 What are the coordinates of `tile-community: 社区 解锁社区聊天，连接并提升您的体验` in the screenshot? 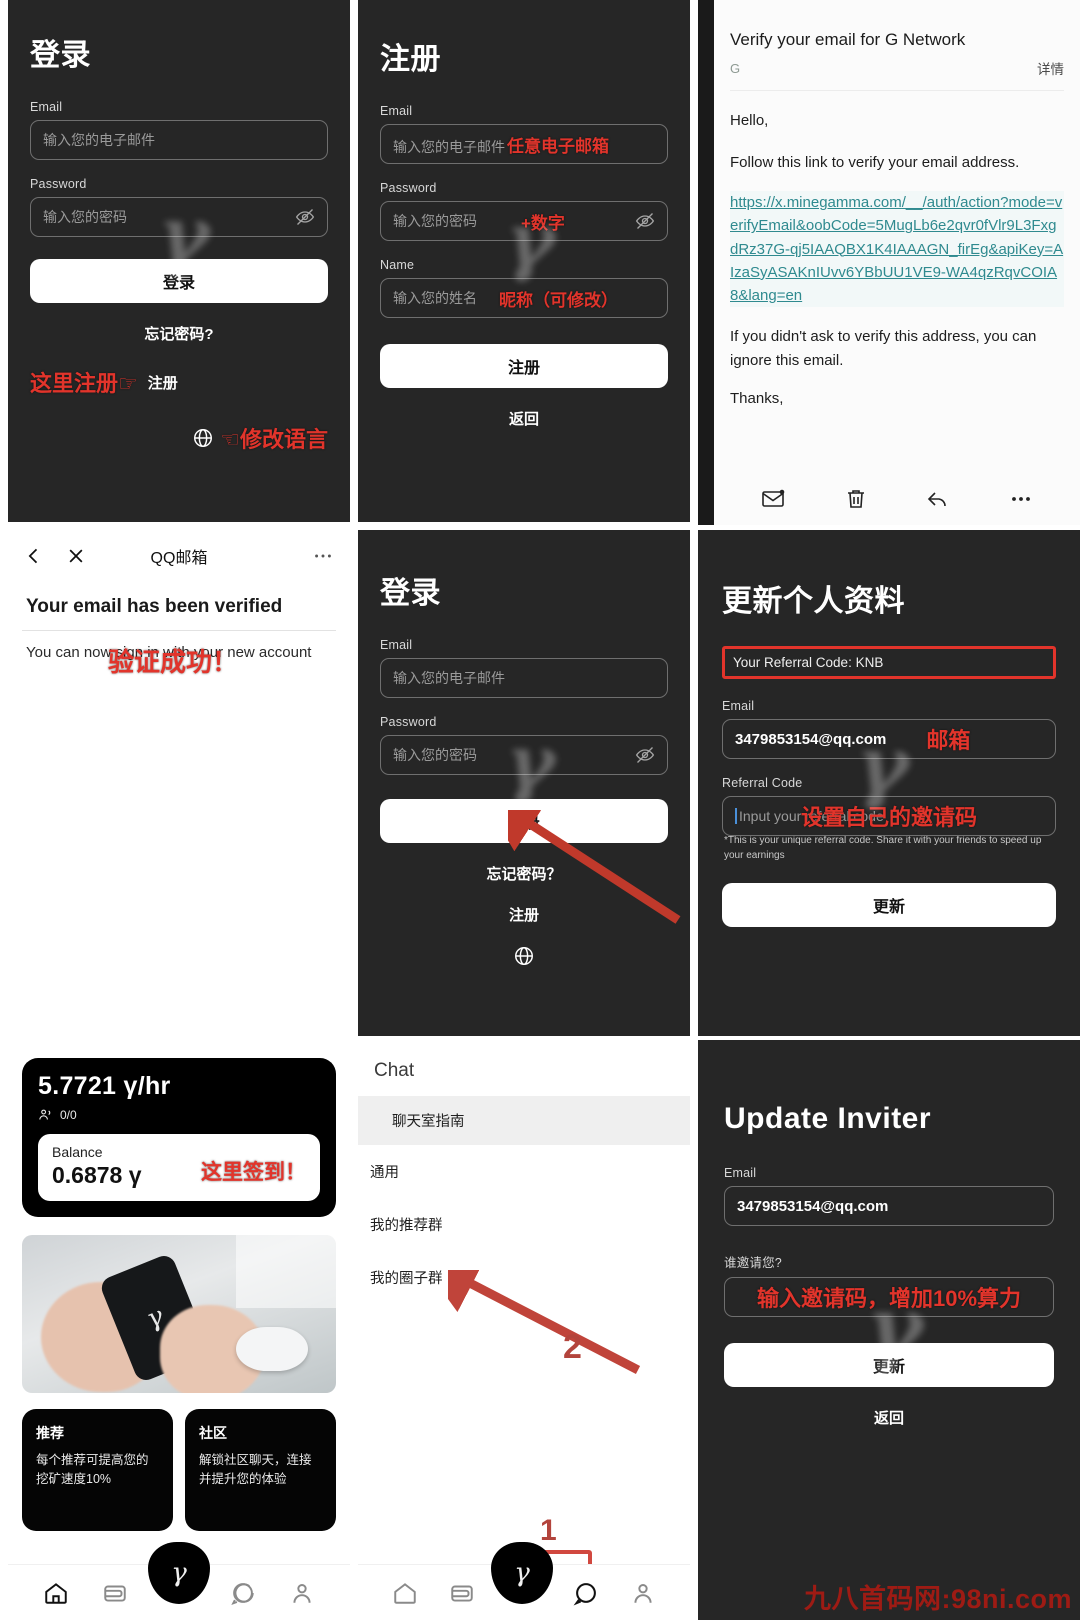 It's located at (260, 1470).